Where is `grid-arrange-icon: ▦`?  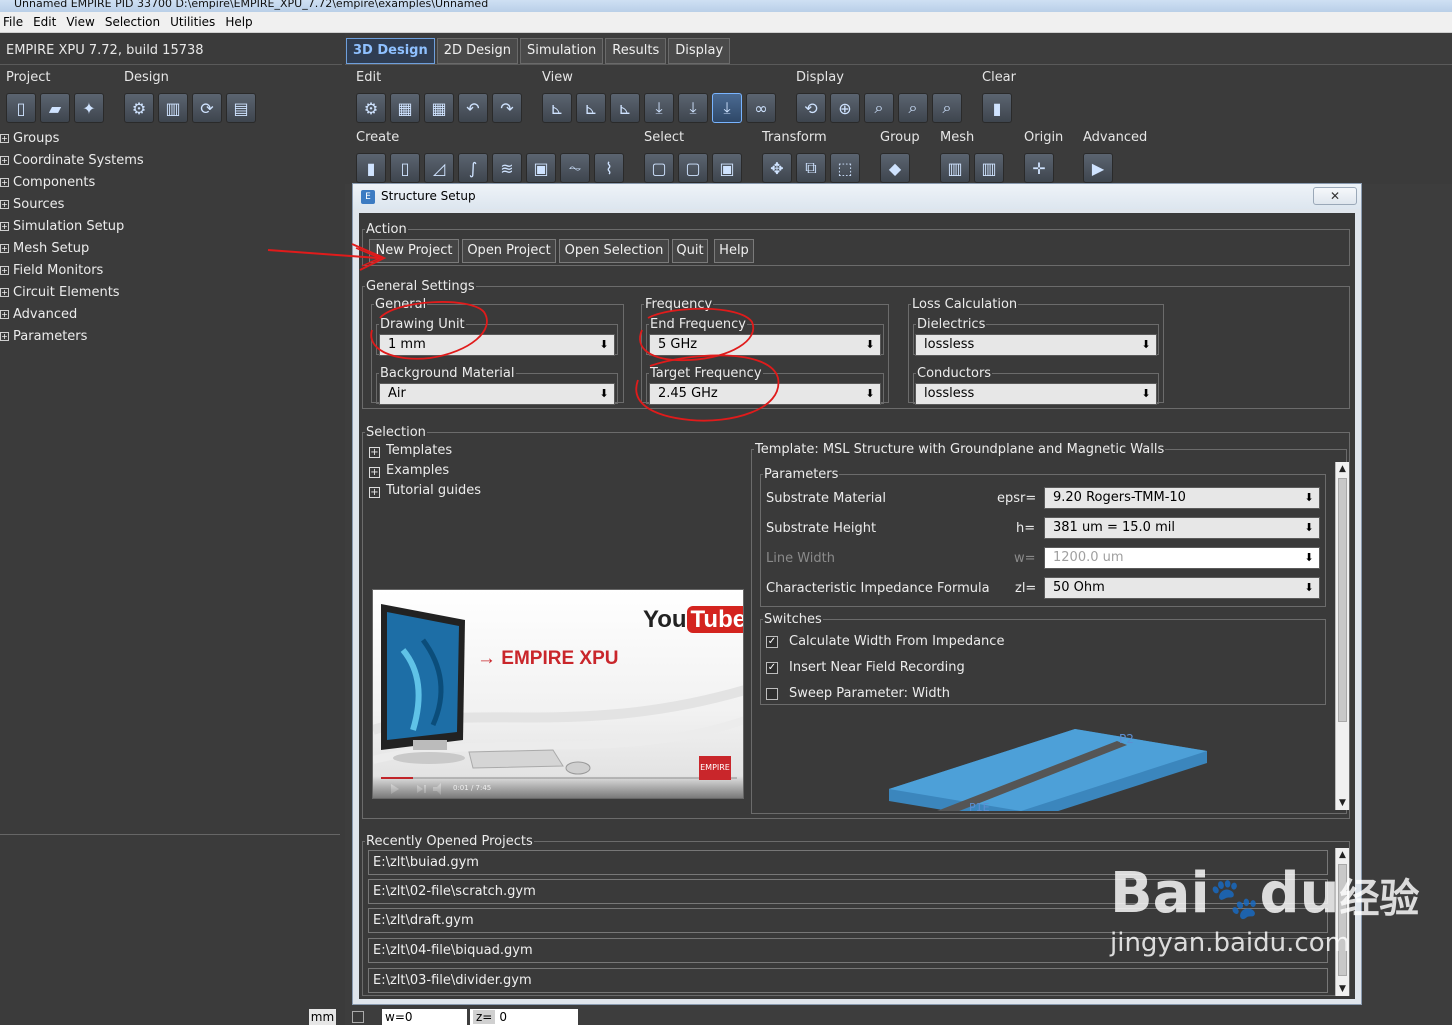
grid-arrange-icon: ▦ is located at coordinates (439, 108).